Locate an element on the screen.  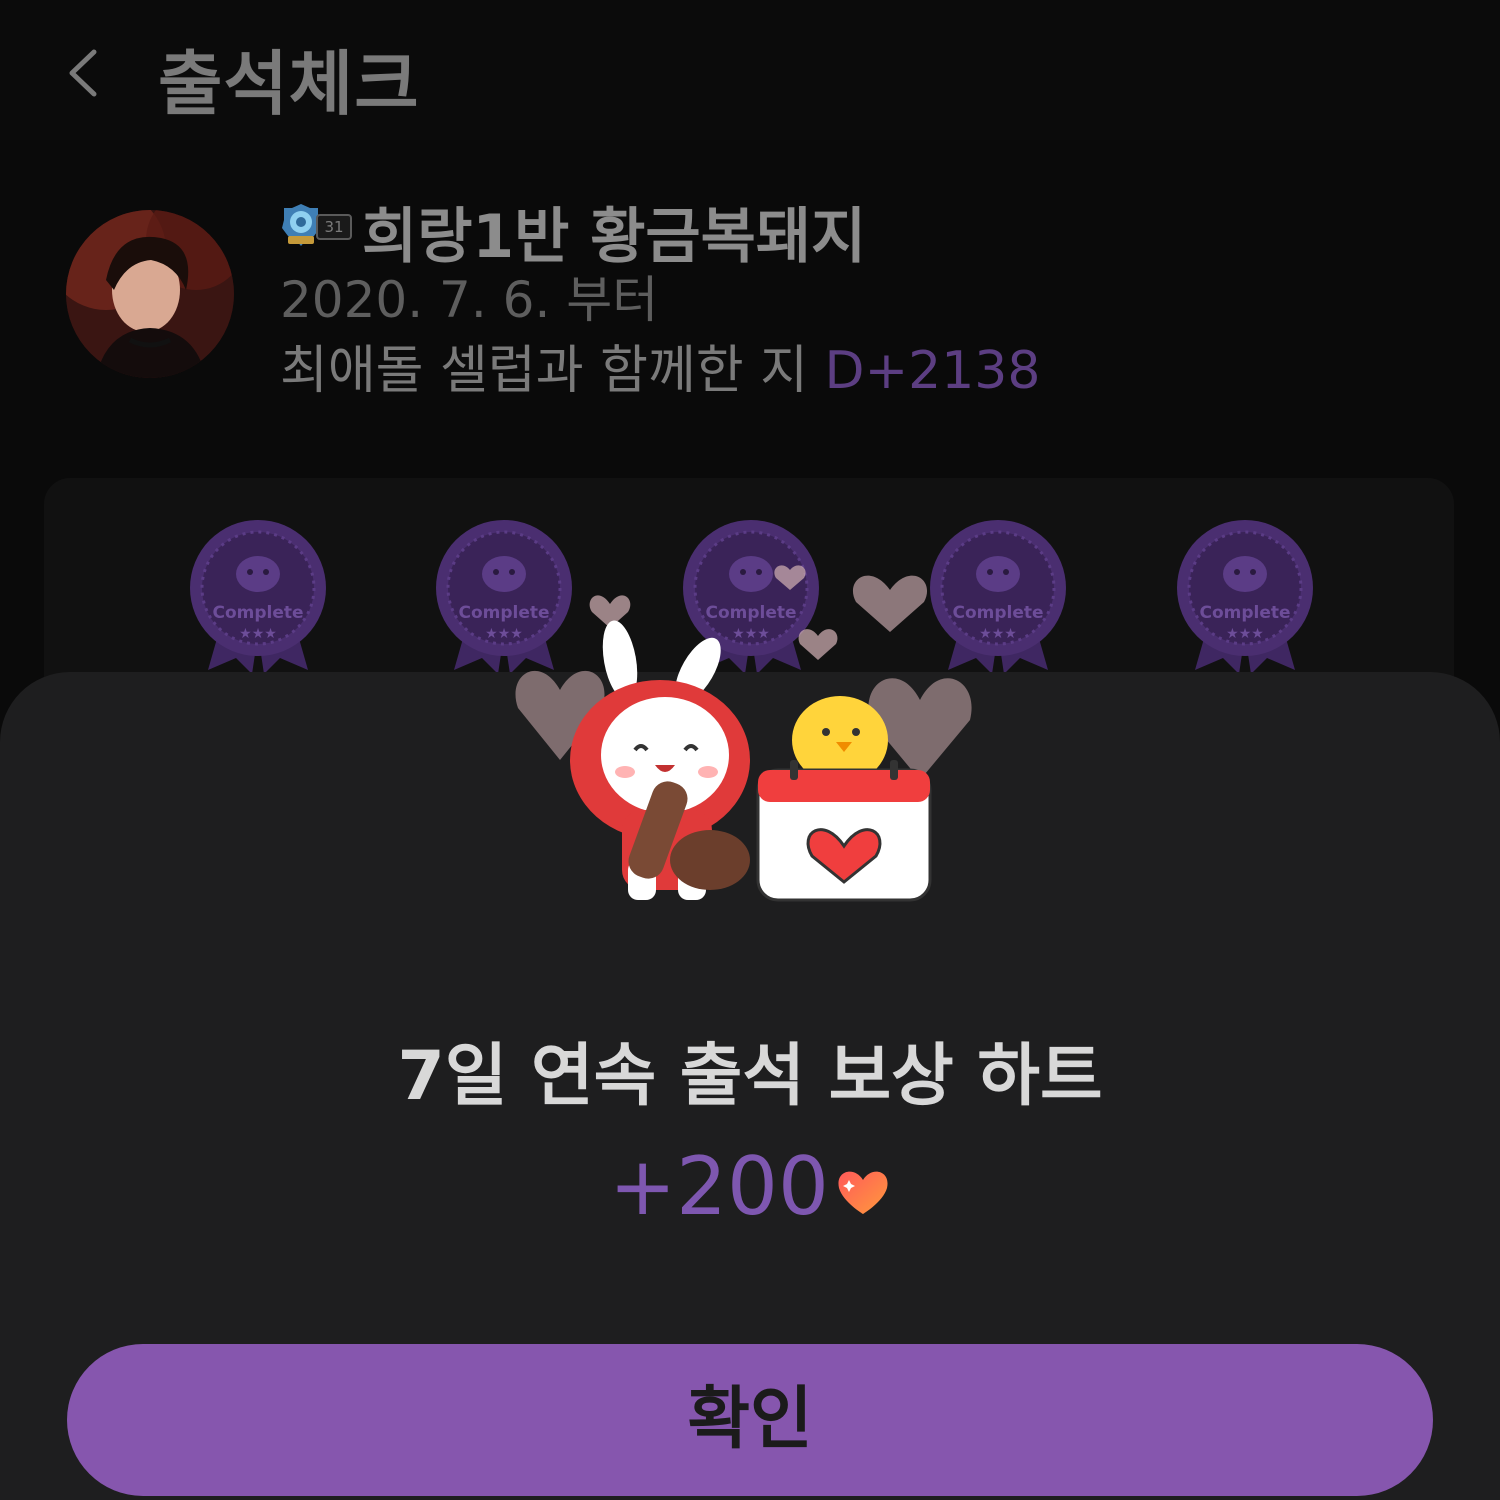
confirm-button-label: 확인 is located at coordinates (750, 1419).